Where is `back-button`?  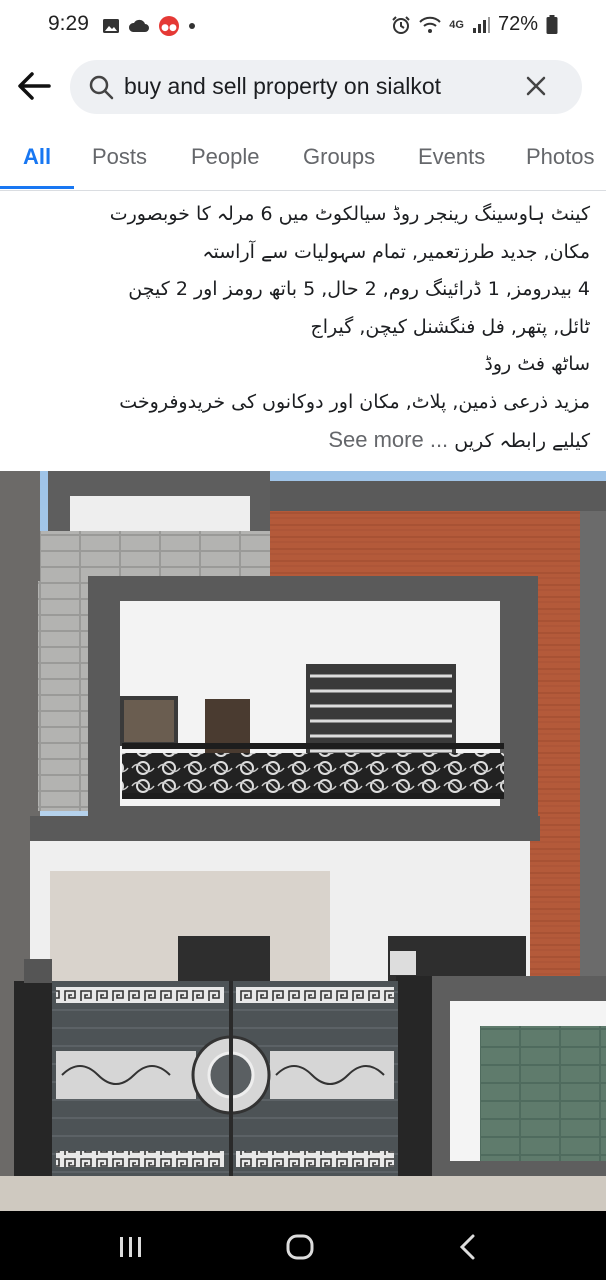
back-button is located at coordinates (36, 88).